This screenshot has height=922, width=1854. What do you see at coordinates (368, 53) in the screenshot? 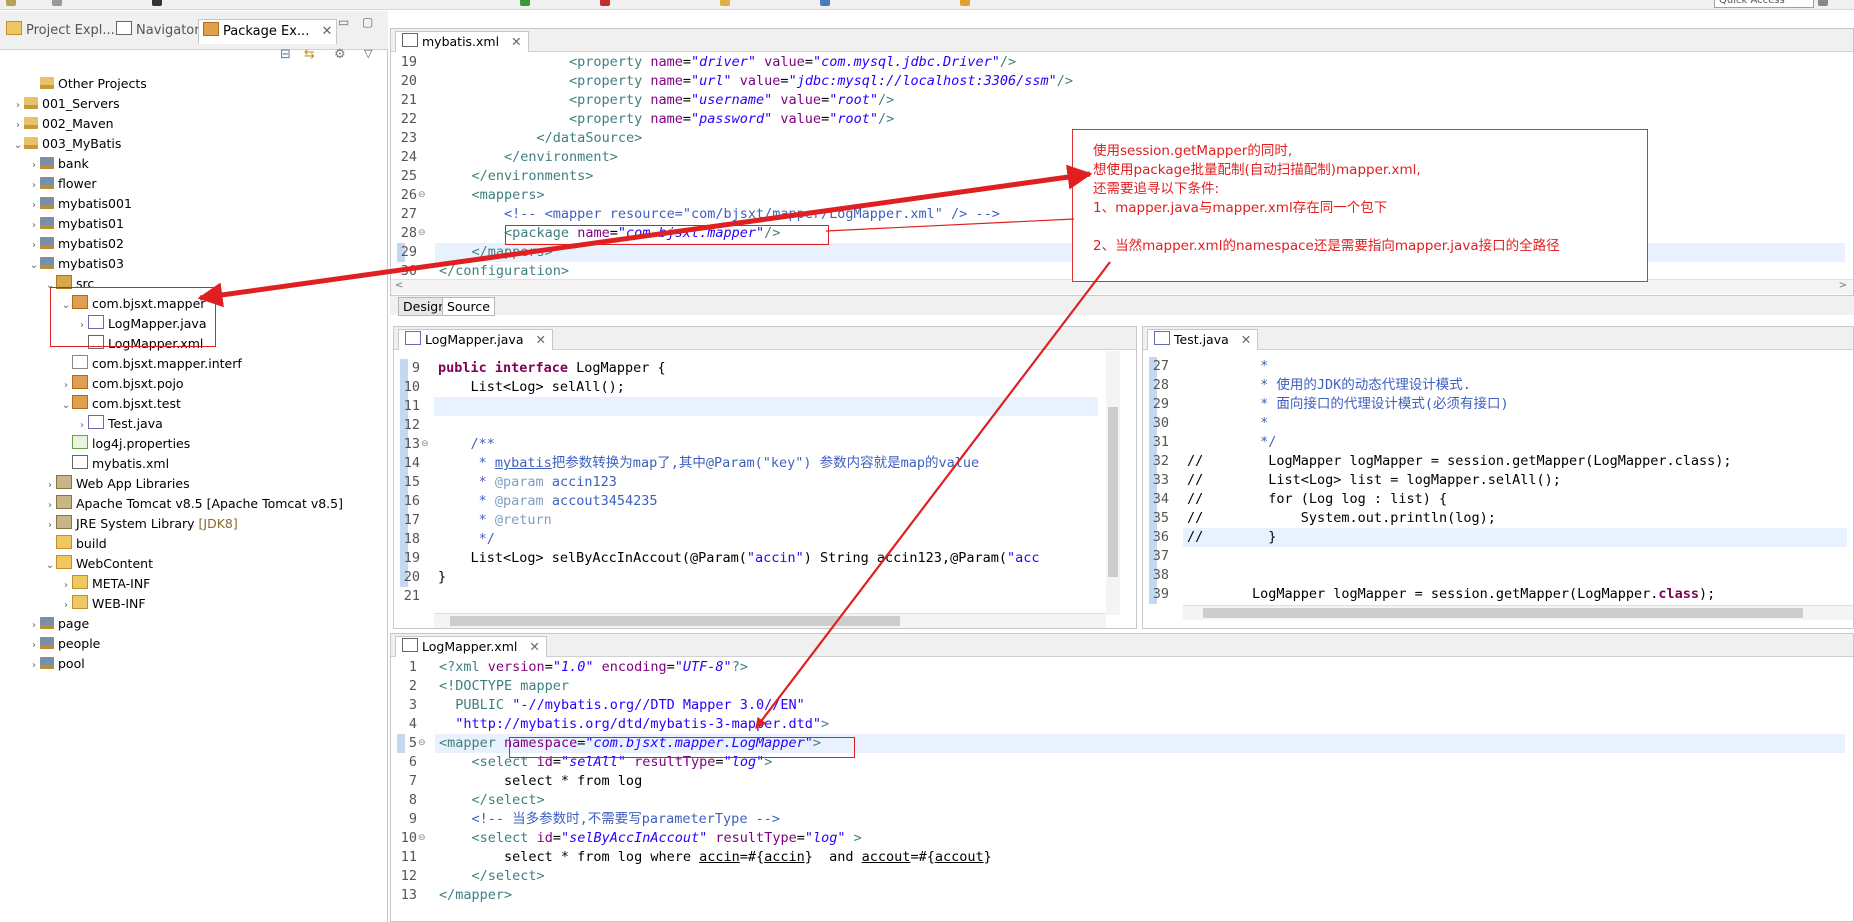
I see `view-menu-icon: ▽` at bounding box center [368, 53].